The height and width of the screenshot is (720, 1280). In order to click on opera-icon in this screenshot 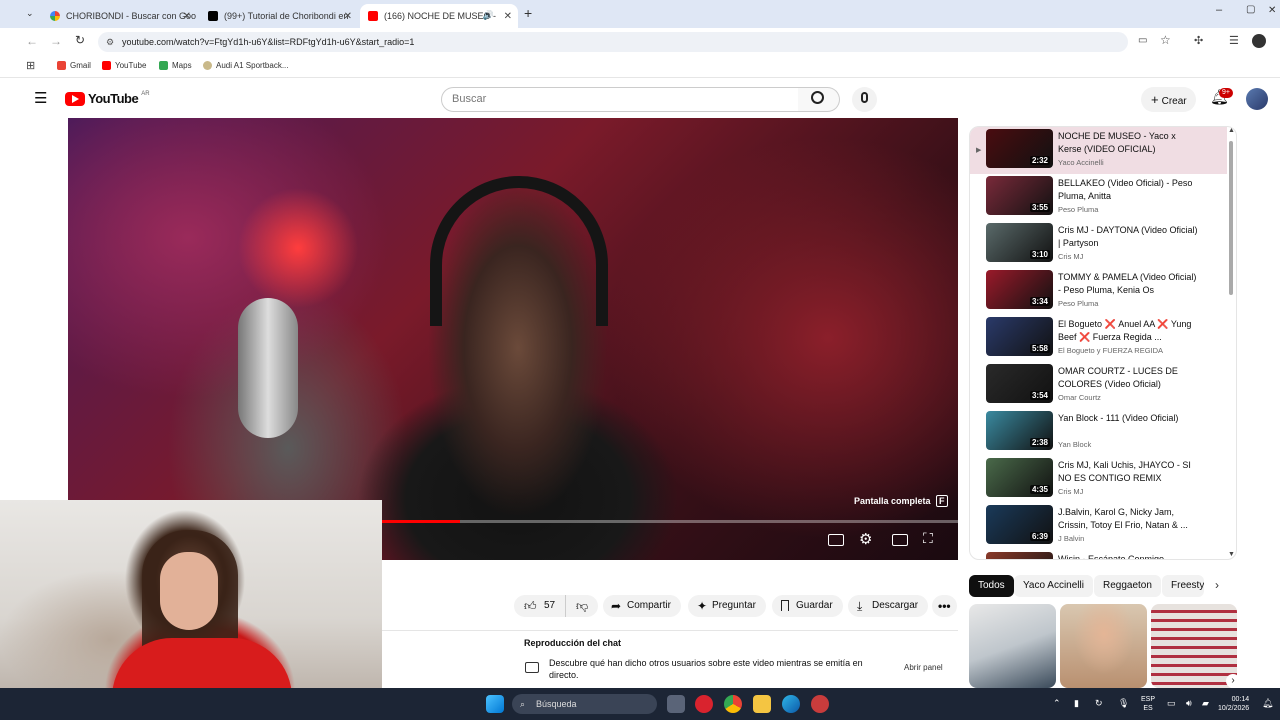, I will do `click(704, 704)`.